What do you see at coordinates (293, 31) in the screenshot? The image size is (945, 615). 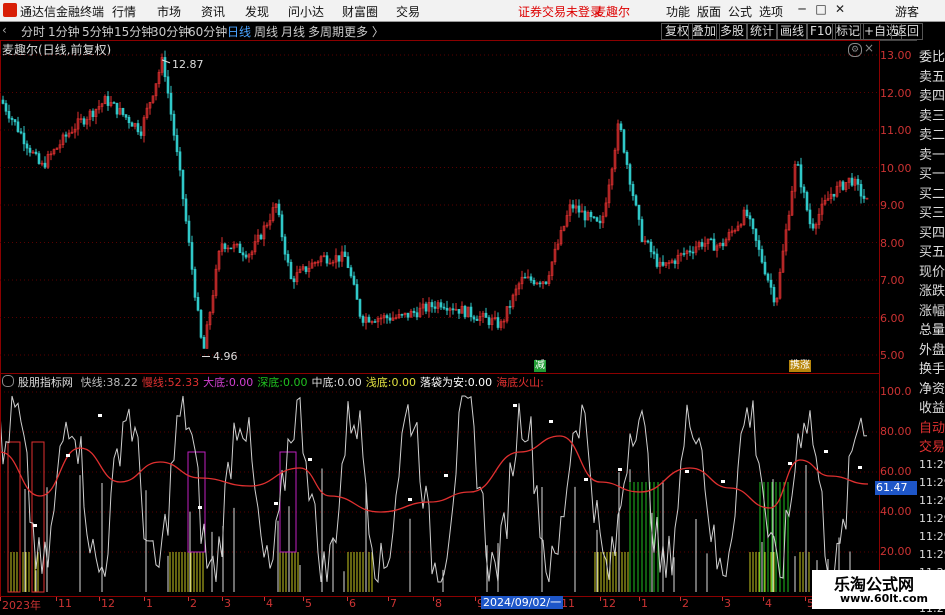 I see `tab-monthly: 月线` at bounding box center [293, 31].